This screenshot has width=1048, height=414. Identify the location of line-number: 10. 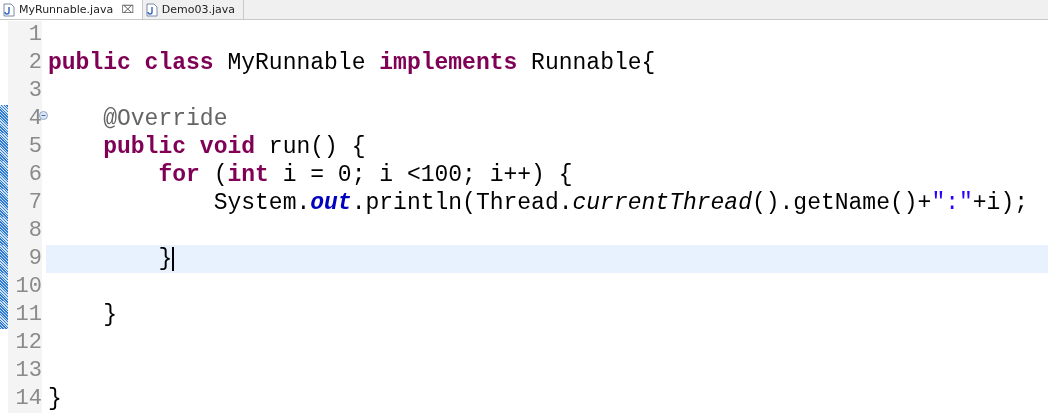
(28, 287).